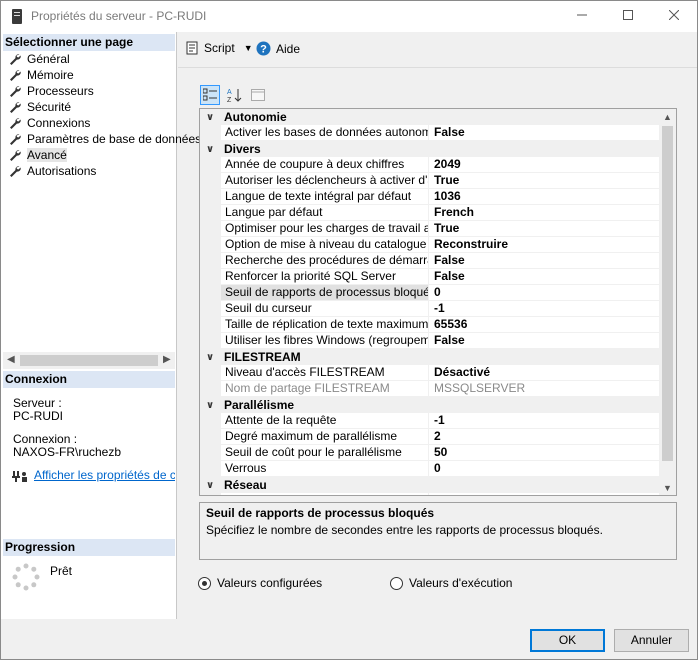  What do you see at coordinates (325, 277) in the screenshot?
I see `property-name: Renforcer la priorité SQL Server` at bounding box center [325, 277].